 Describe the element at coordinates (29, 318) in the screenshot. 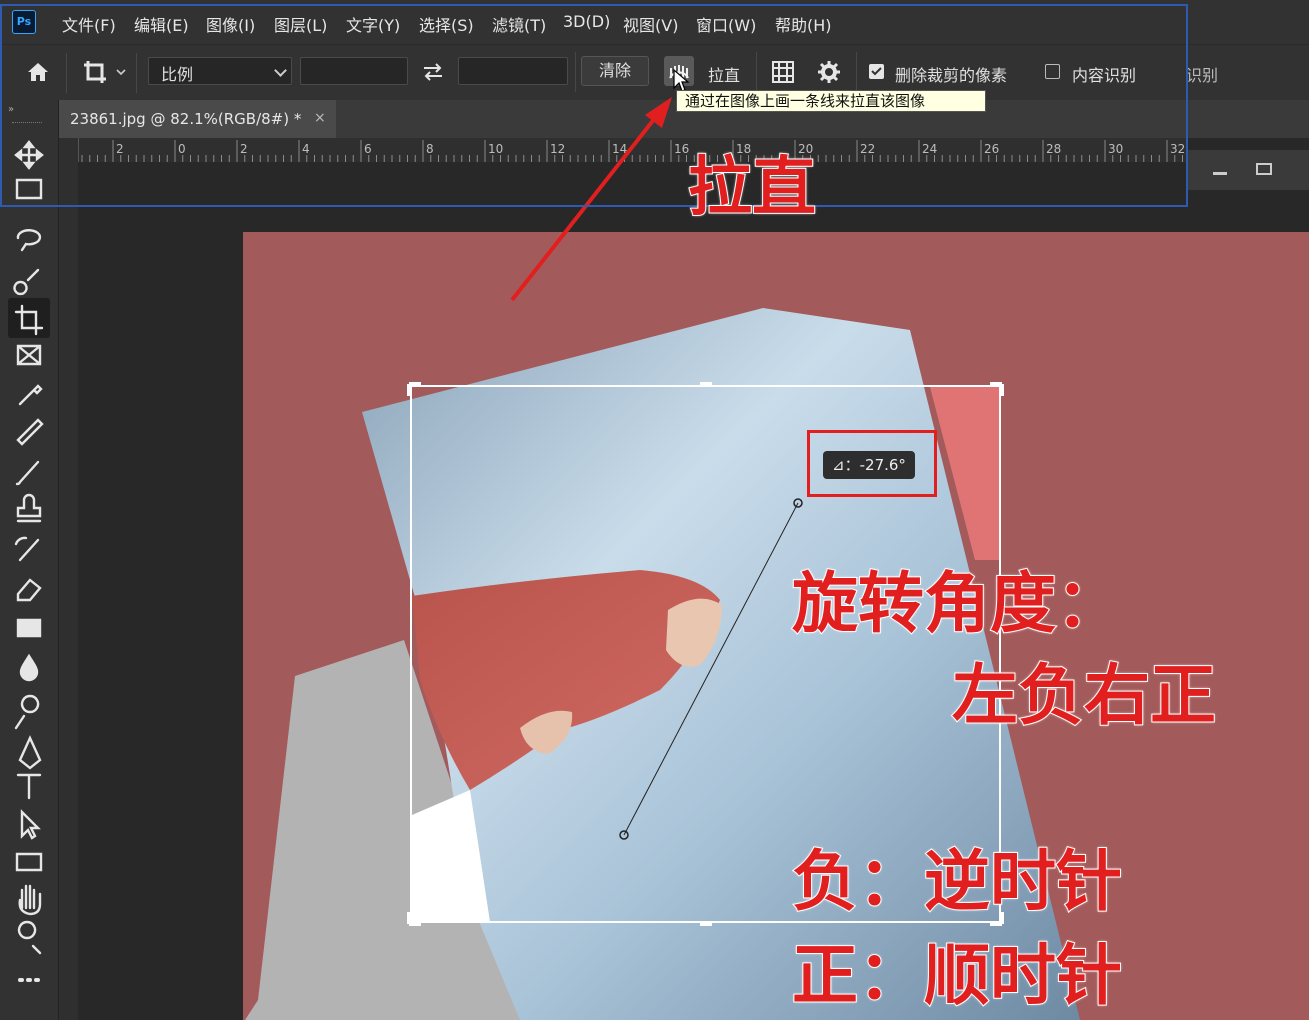

I see `active-tool-highlight` at that location.